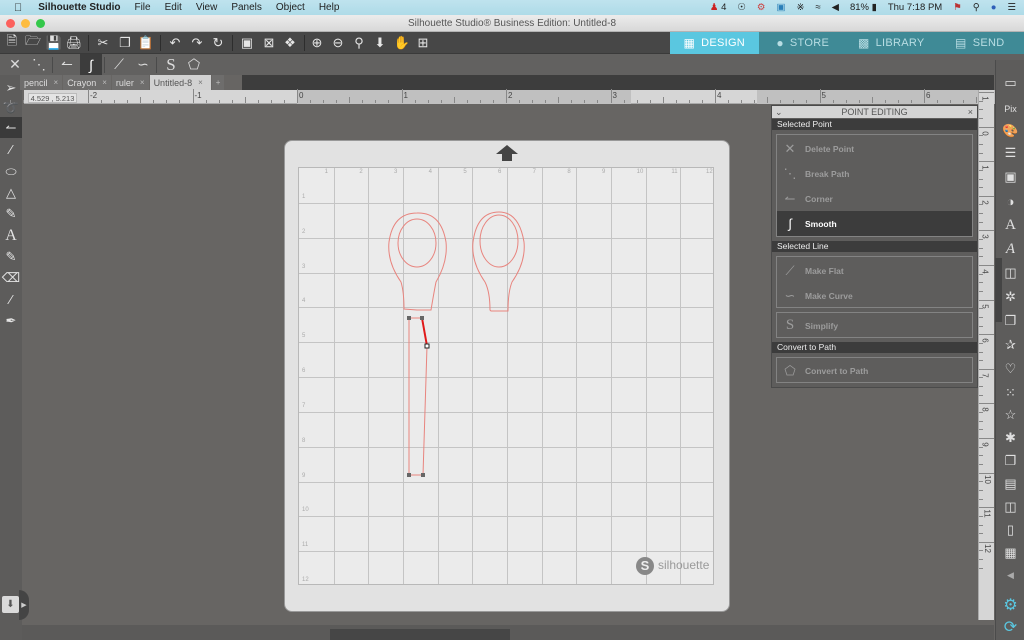  Describe the element at coordinates (1010, 605) in the screenshot. I see `settings-gear-icon: ⚙` at that location.